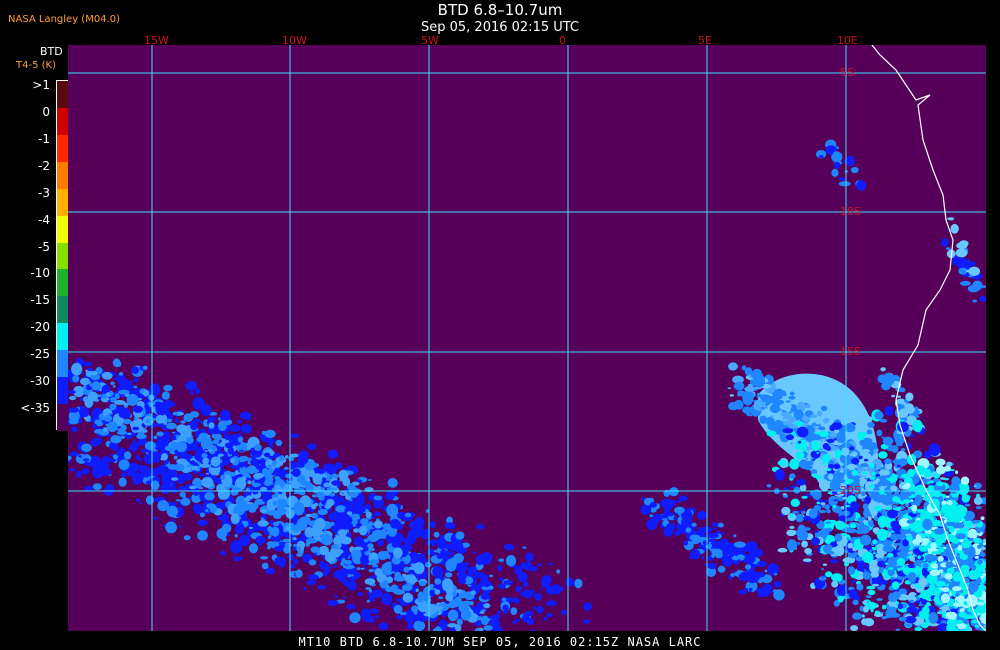 Image resolution: width=1000 pixels, height=650 pixels. What do you see at coordinates (500, 10) in the screenshot?
I see `map-title: BTD 6.8–10.7um` at bounding box center [500, 10].